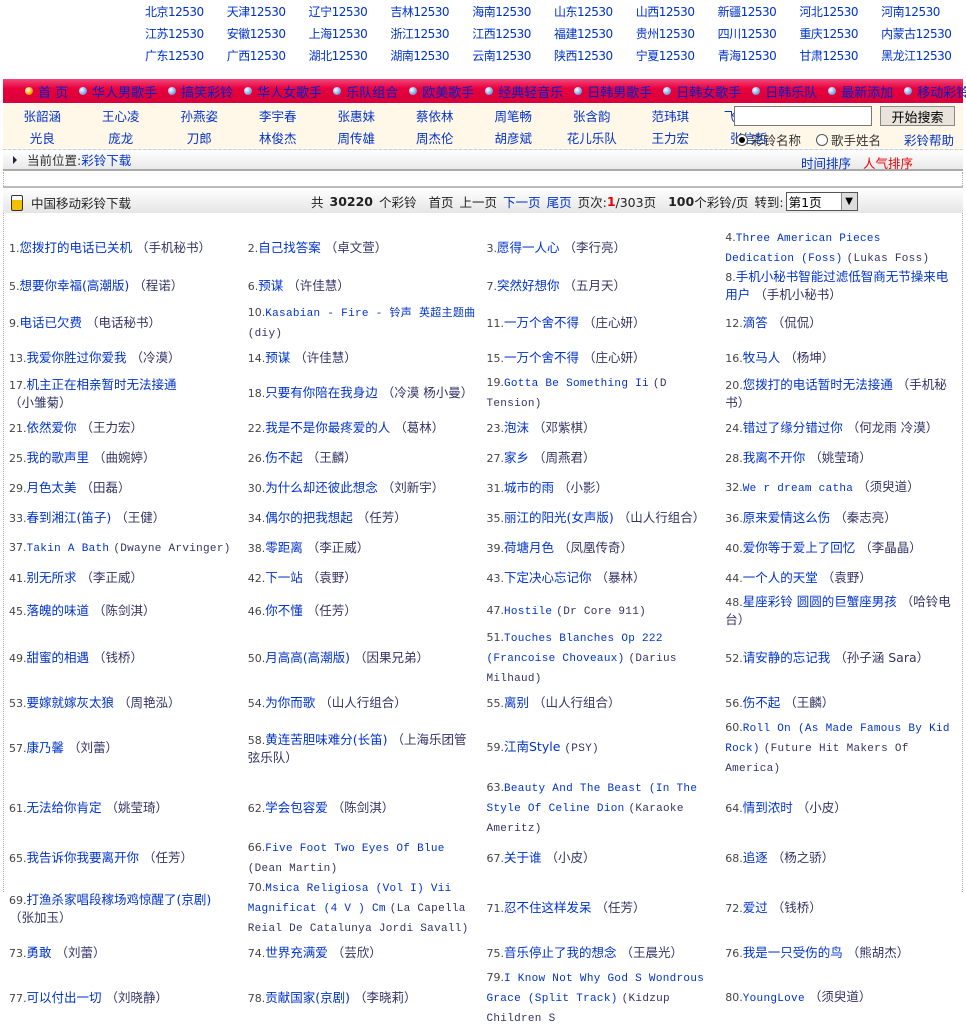 This screenshot has width=966, height=1028. What do you see at coordinates (268, 11) in the screenshot?
I see `province-link: 天津12530` at bounding box center [268, 11].